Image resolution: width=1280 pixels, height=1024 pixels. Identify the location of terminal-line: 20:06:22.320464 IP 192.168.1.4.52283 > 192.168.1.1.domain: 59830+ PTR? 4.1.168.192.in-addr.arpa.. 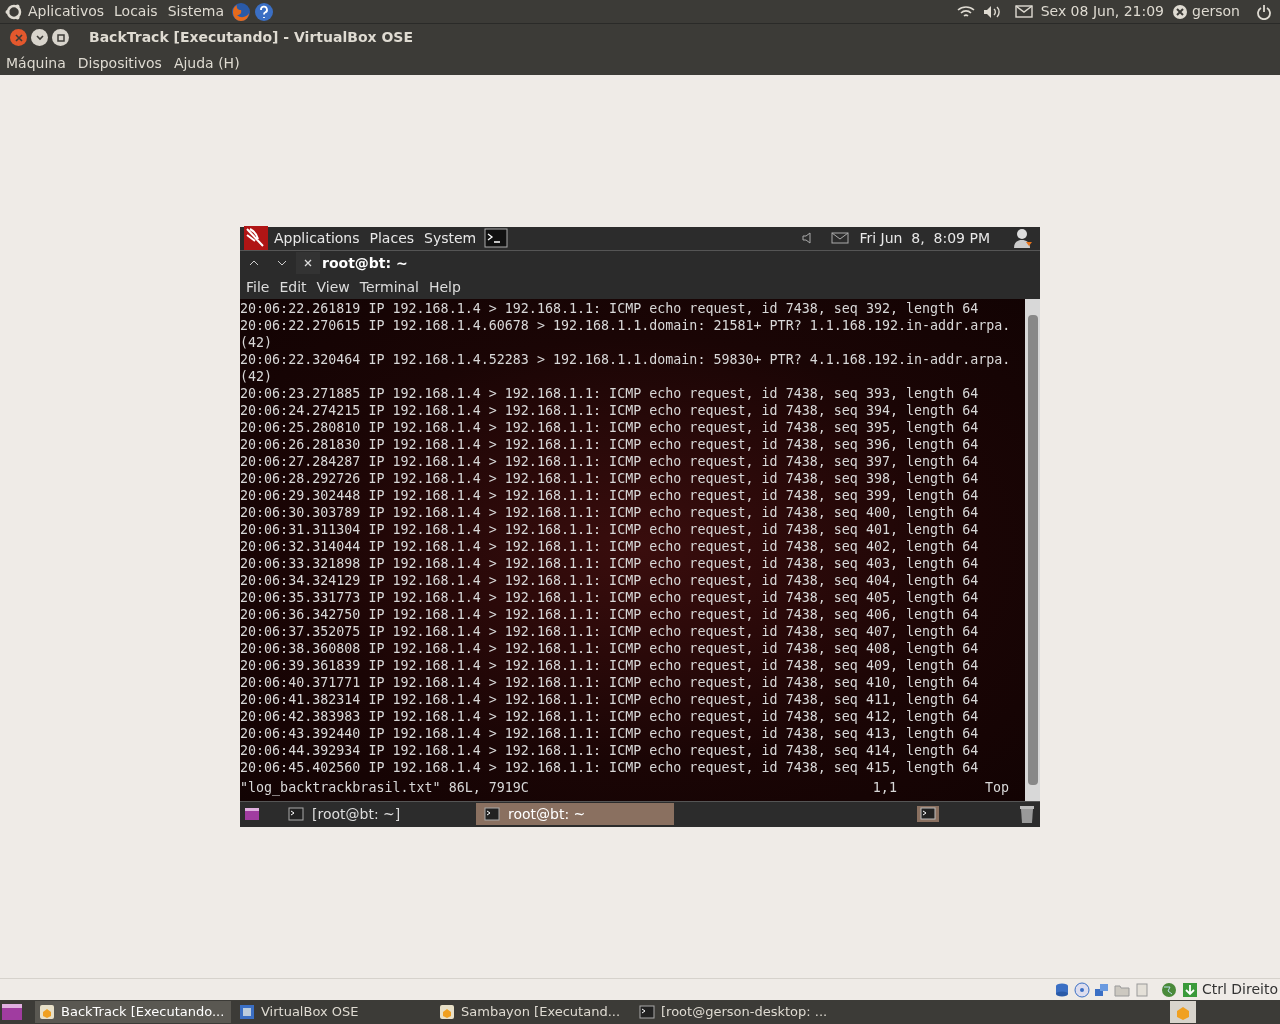
(626, 359).